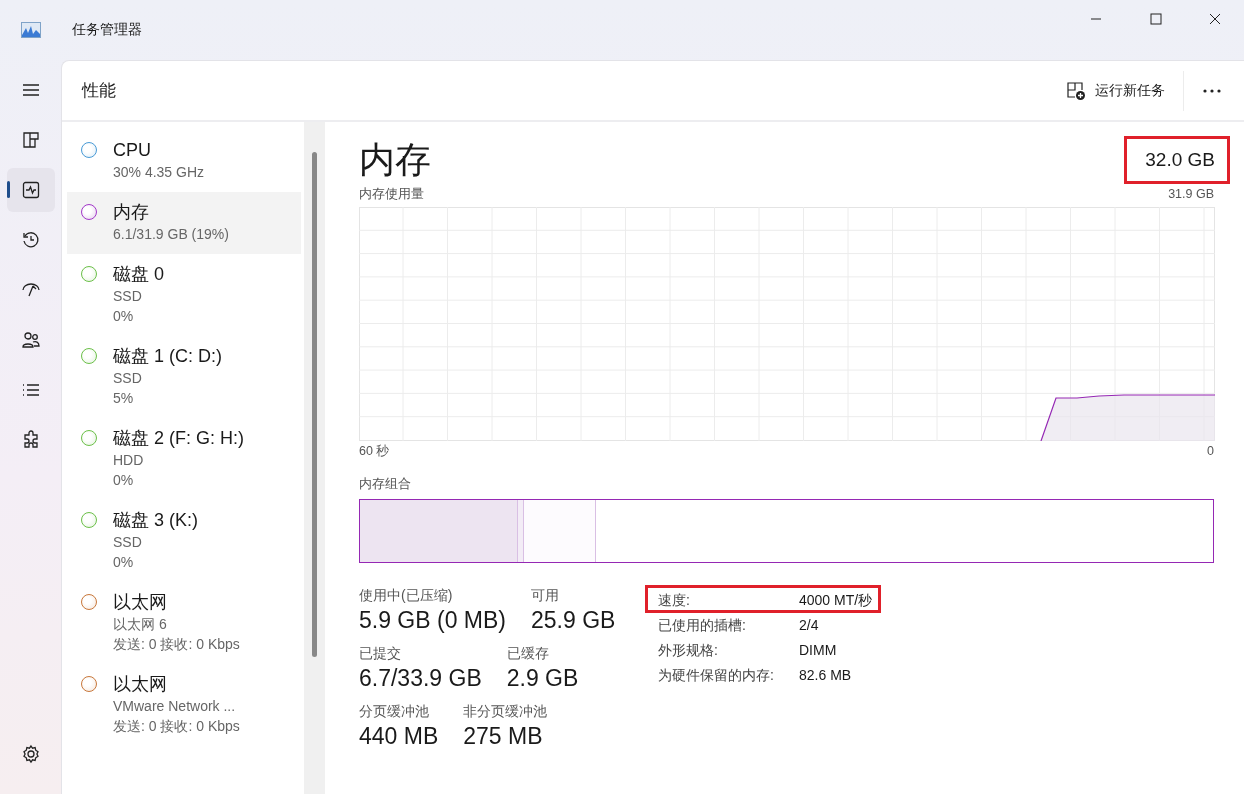 This screenshot has height=794, width=1244. Describe the element at coordinates (818, 650) in the screenshot. I see `spec-value: DIMM` at that location.